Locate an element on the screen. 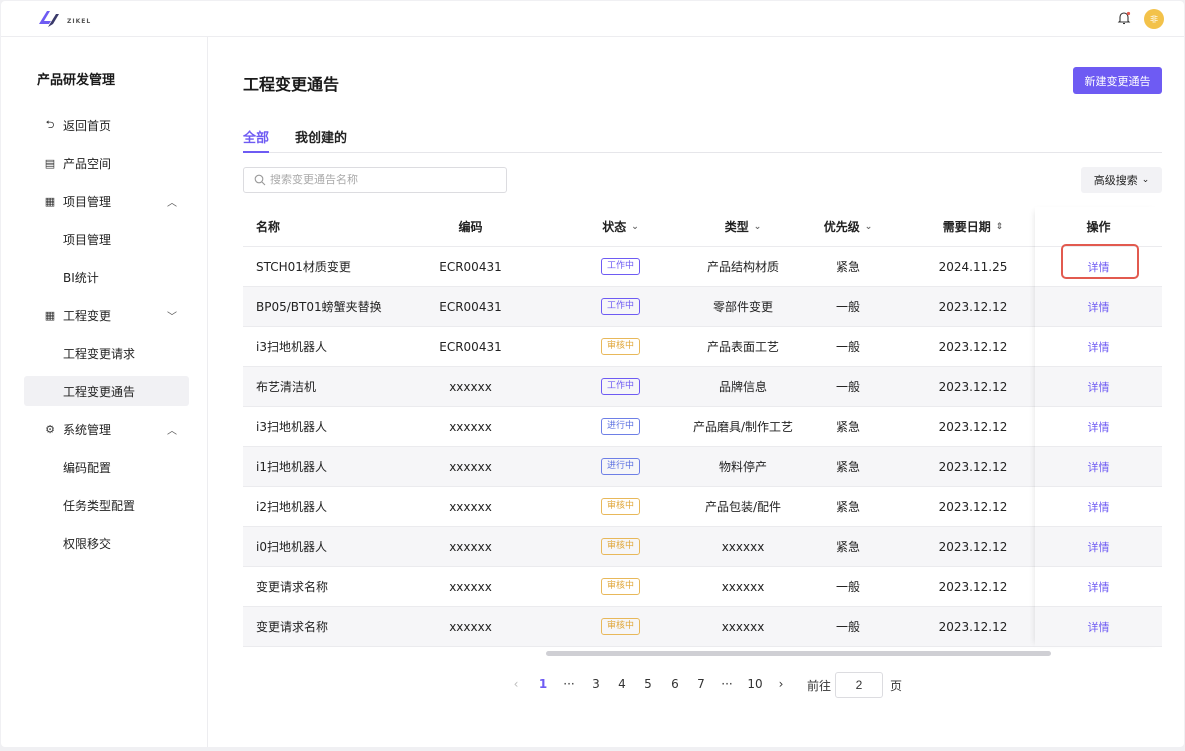 This screenshot has width=1185, height=751. tab-my-created: 我创建的 is located at coordinates (321, 136).